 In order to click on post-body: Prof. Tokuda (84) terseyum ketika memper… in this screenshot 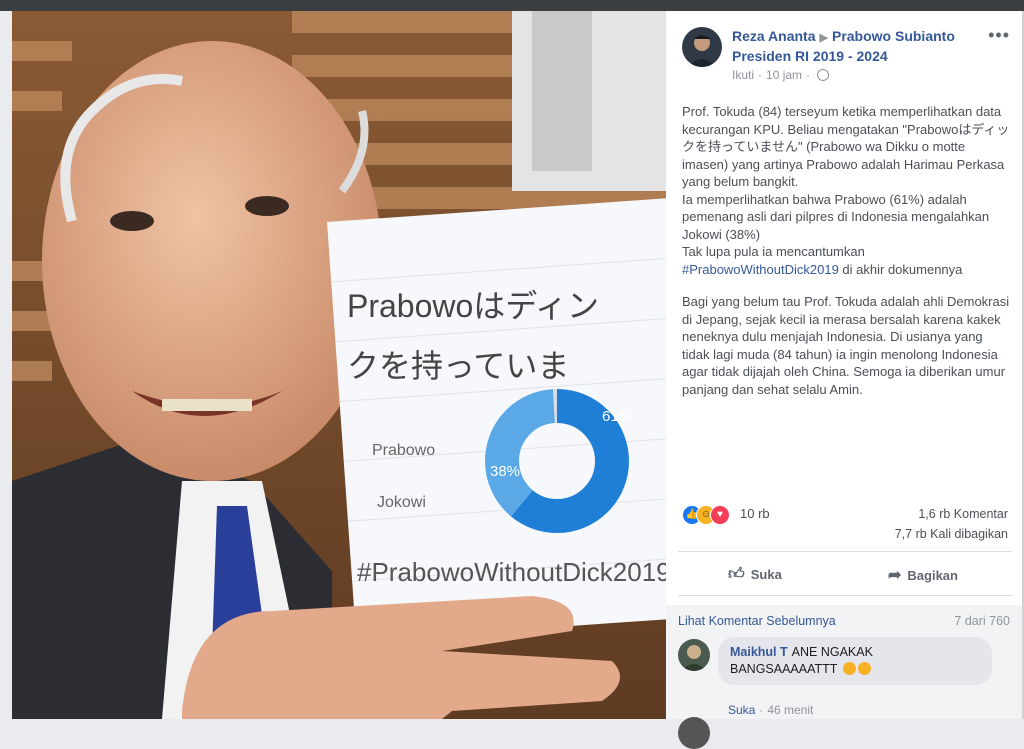, I will do `click(847, 258)`.